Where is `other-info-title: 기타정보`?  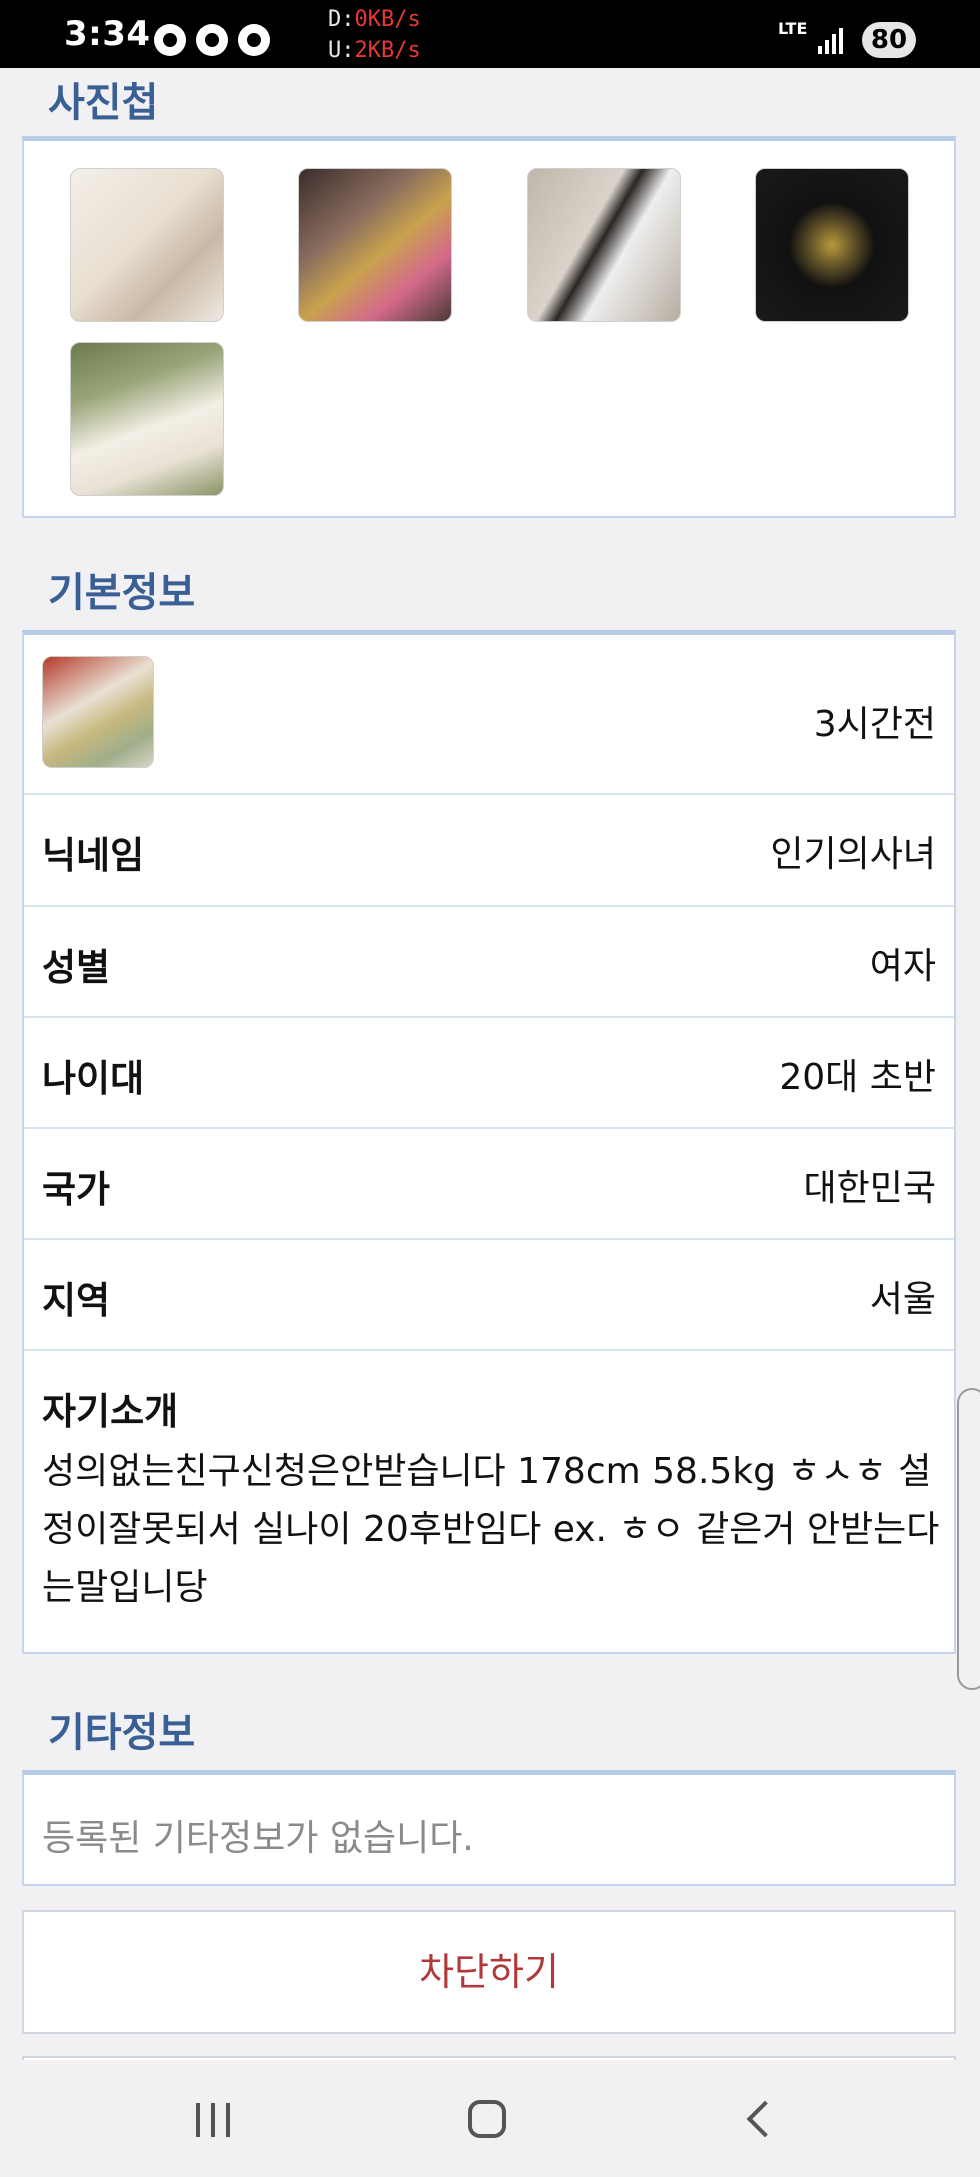
other-info-title: 기타정보 is located at coordinates (122, 1733).